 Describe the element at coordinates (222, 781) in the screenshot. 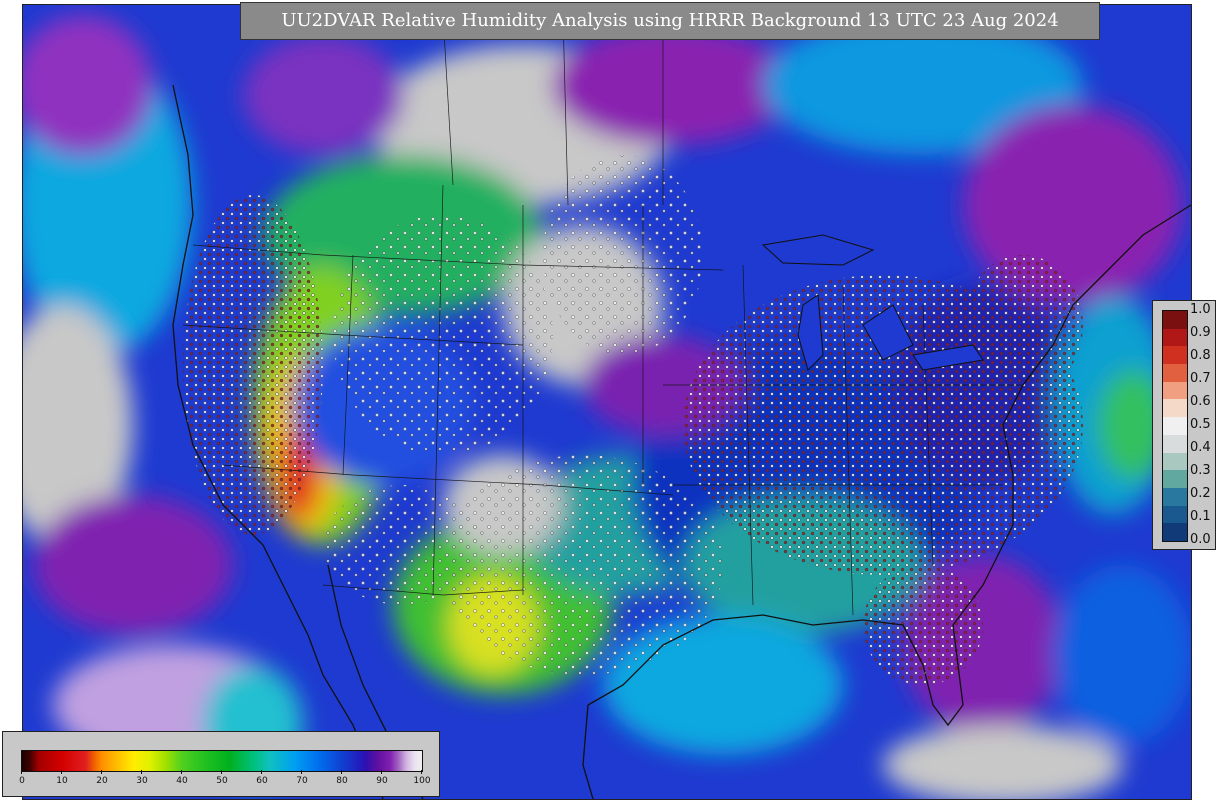

I see `rh-colorbar-label: 50` at that location.